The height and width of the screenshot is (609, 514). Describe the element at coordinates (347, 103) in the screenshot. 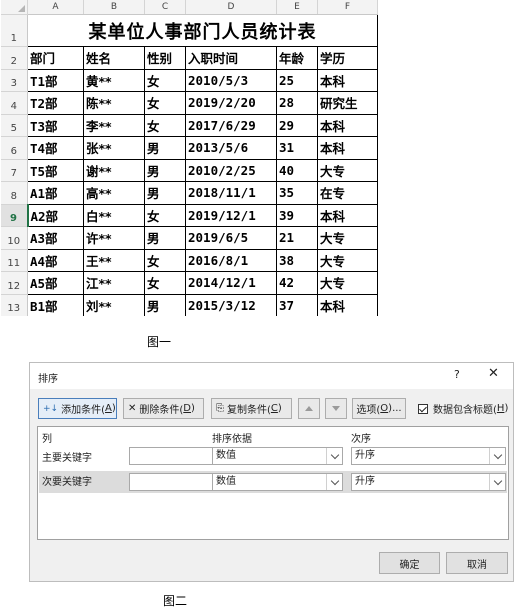

I see `cell-education: 研究生` at that location.